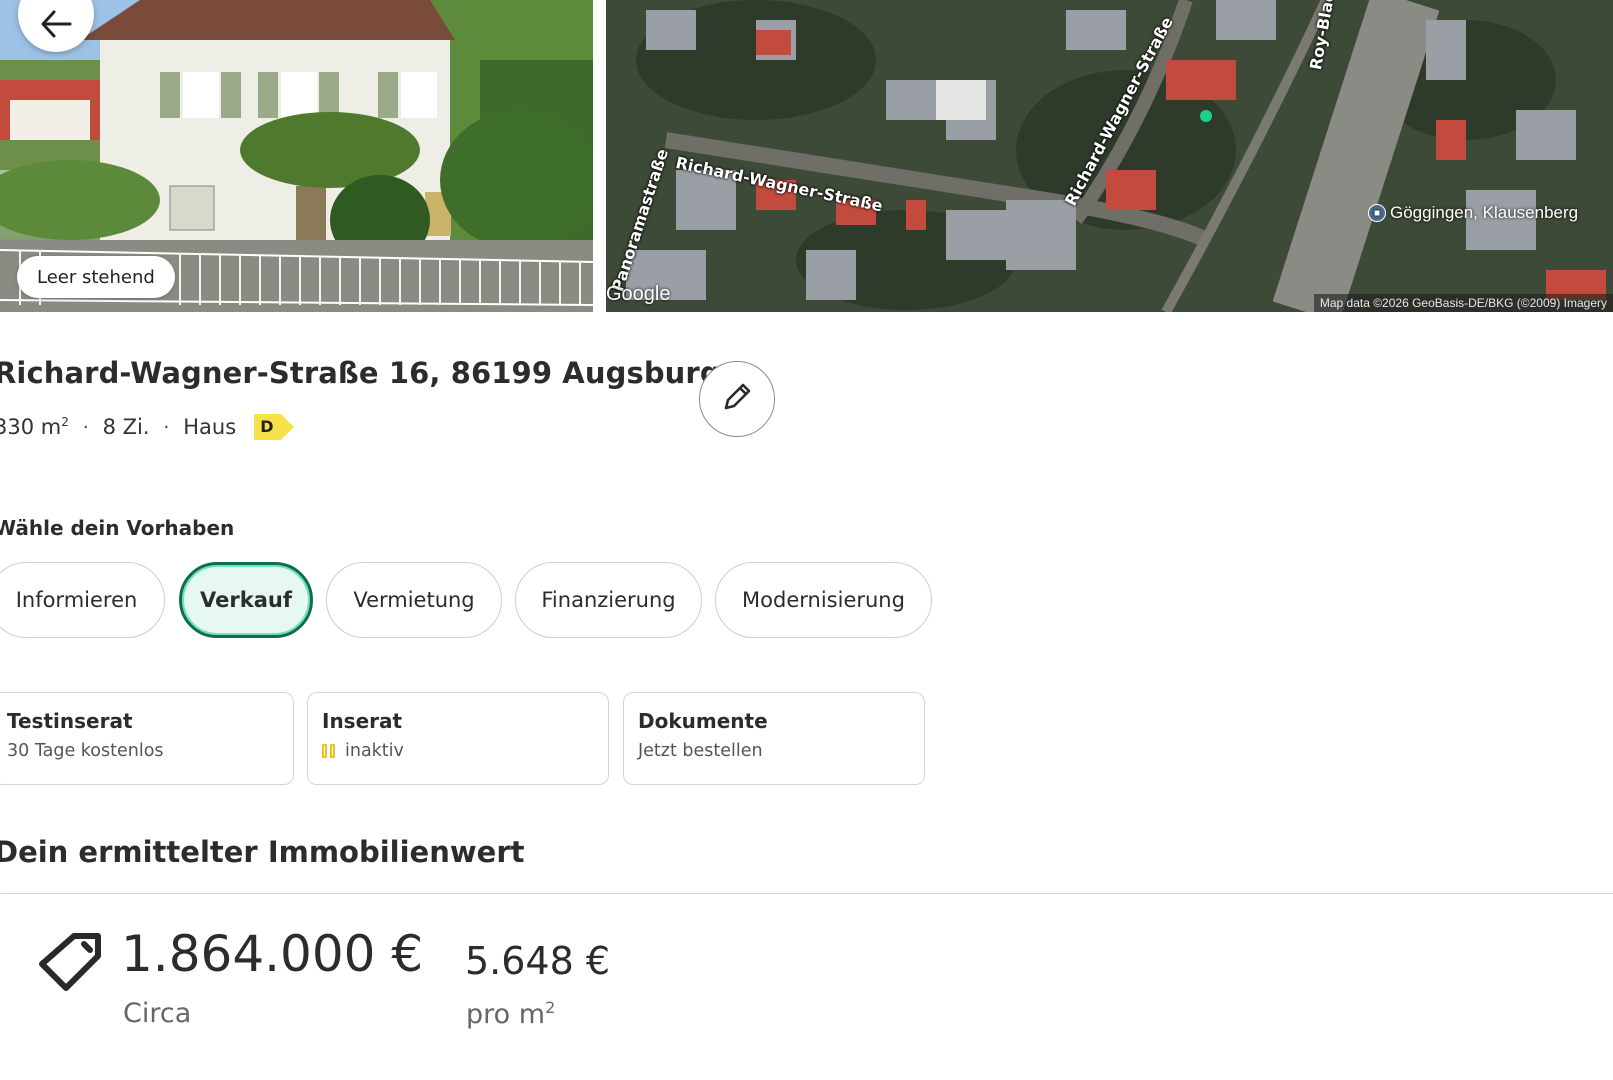 This screenshot has width=1613, height=1080. I want to click on status-bars-icon, so click(328, 751).